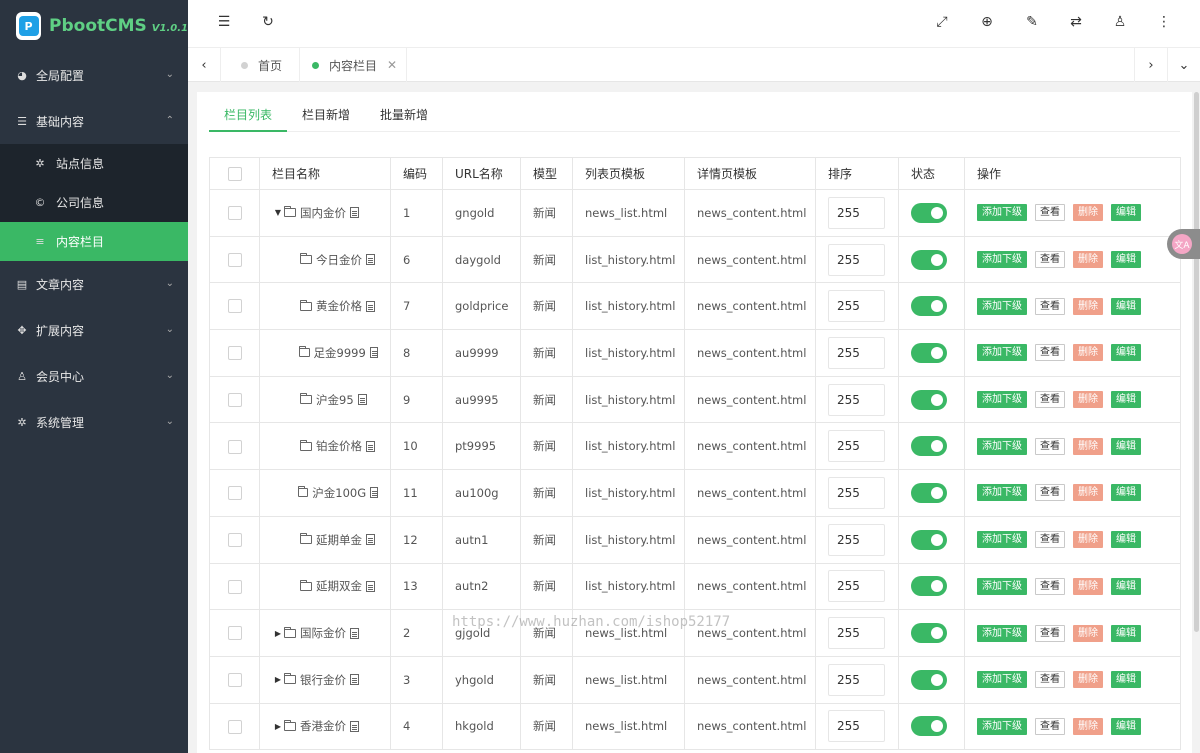 This screenshot has height=753, width=1200. I want to click on tab-column-add: 栏目新增, so click(326, 112).